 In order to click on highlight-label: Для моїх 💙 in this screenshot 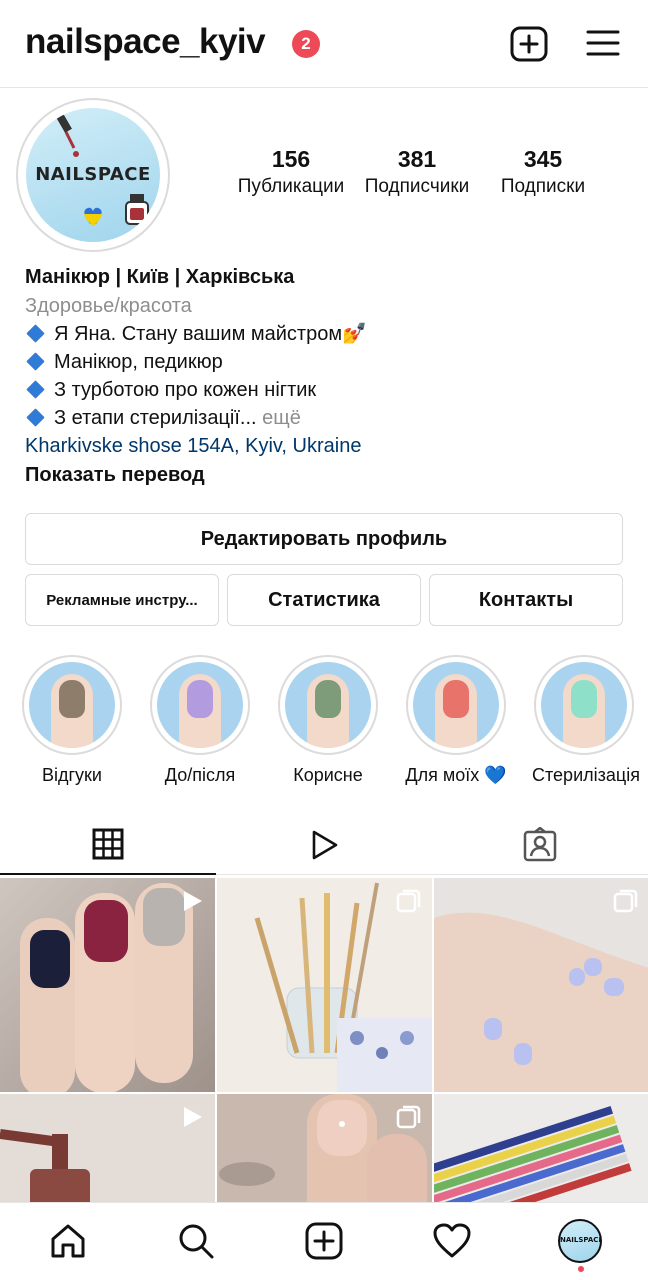, I will do `click(456, 775)`.